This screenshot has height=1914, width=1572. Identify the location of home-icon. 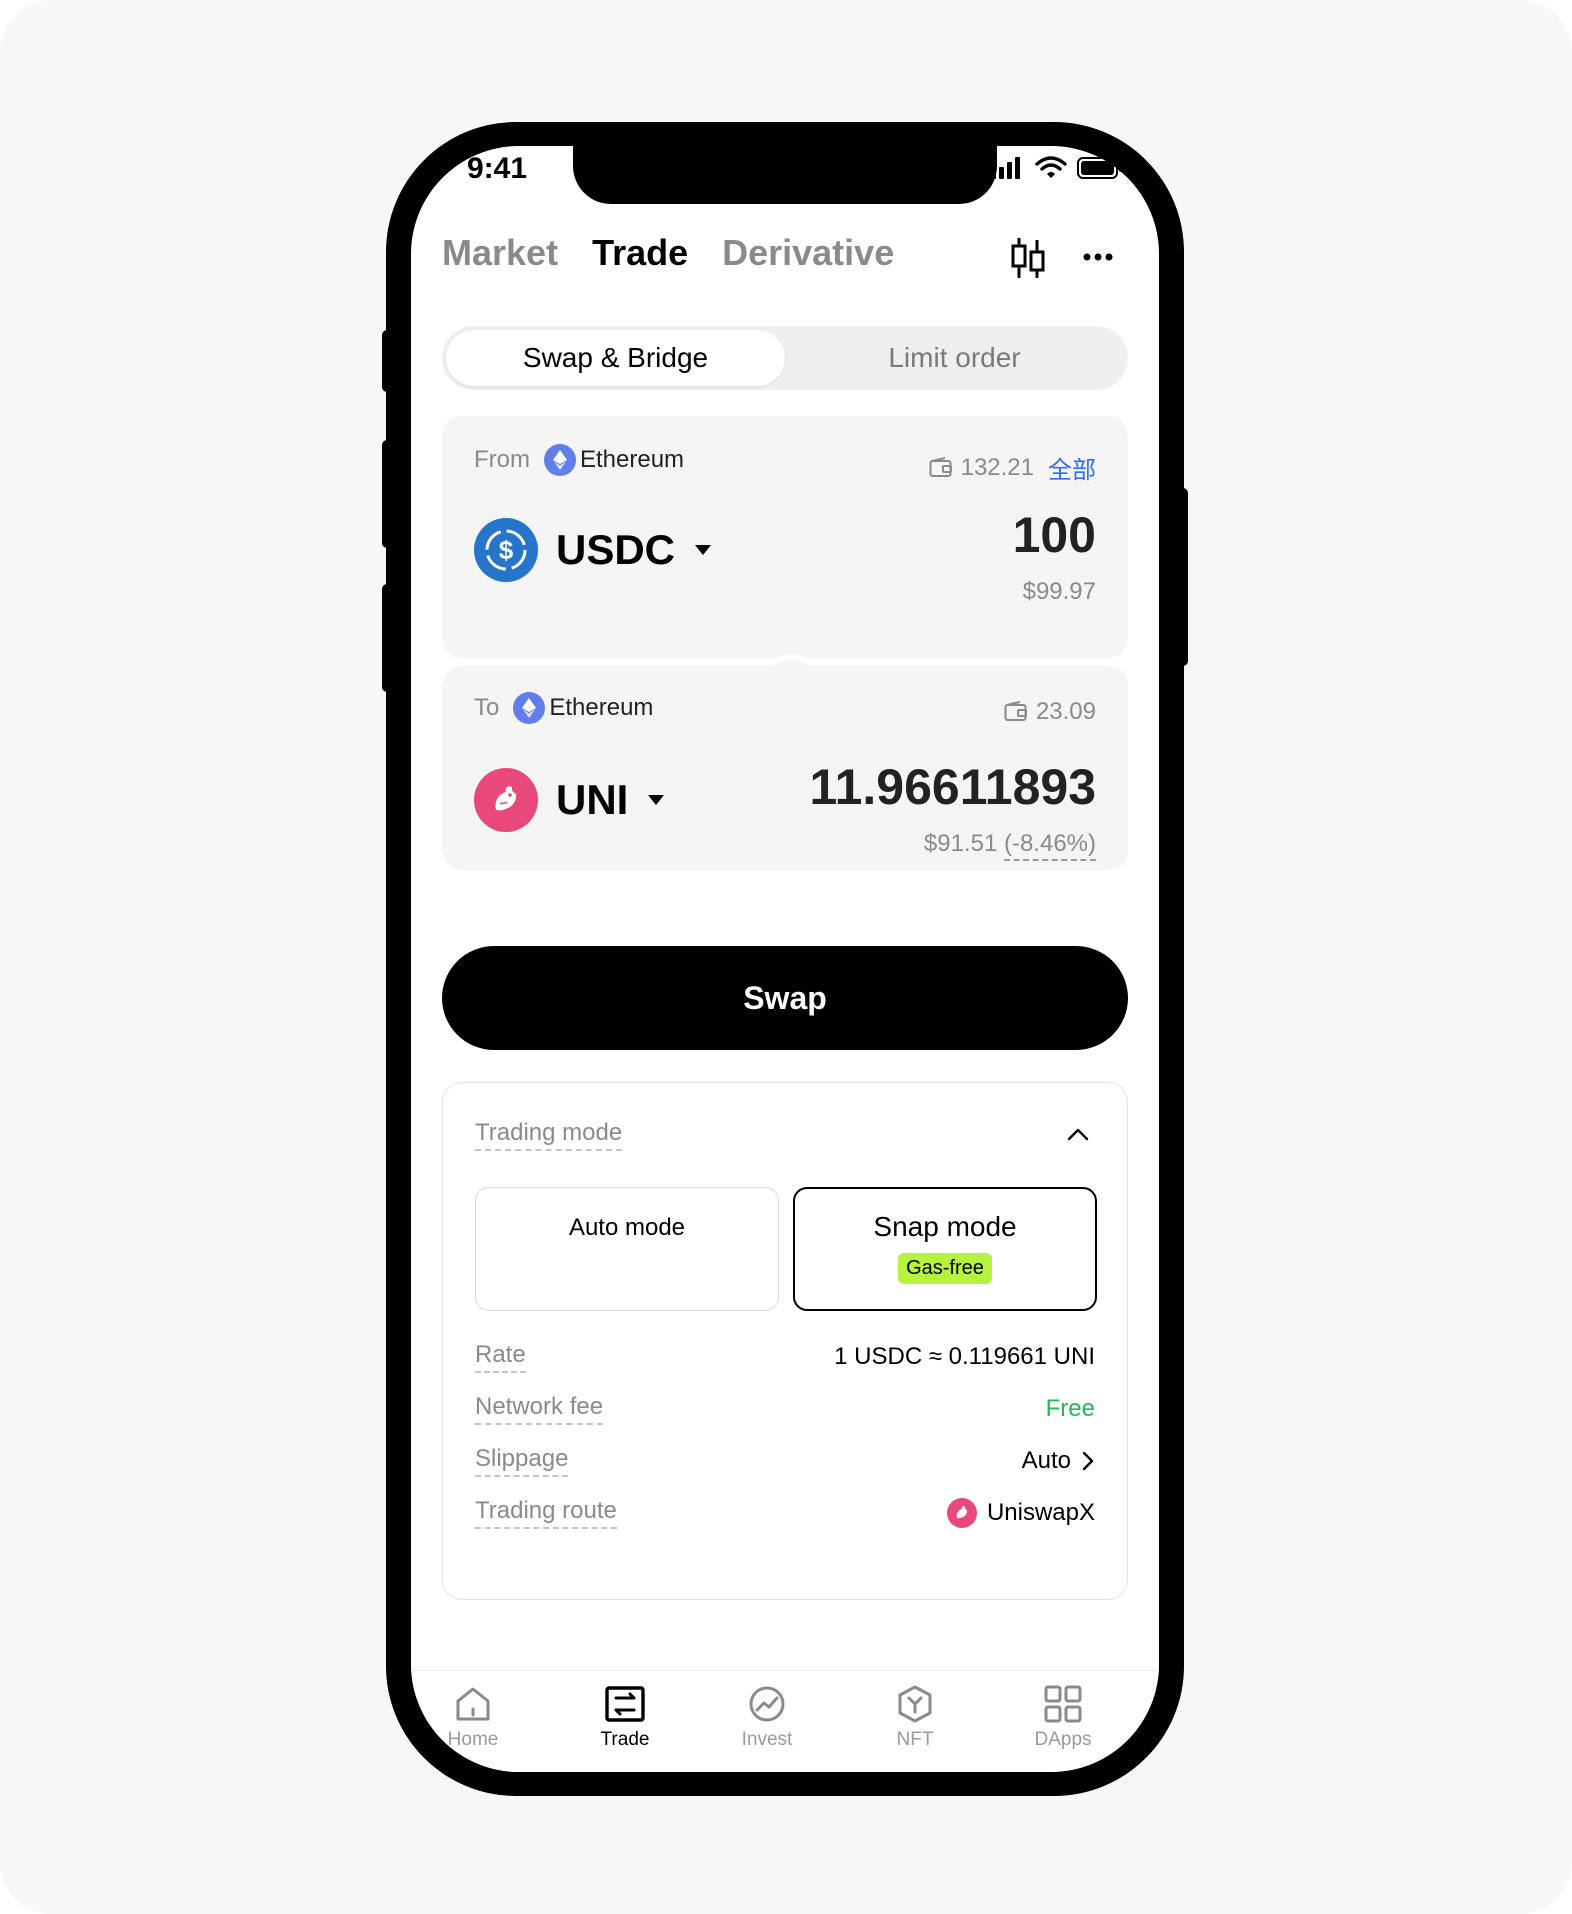
(473, 1704).